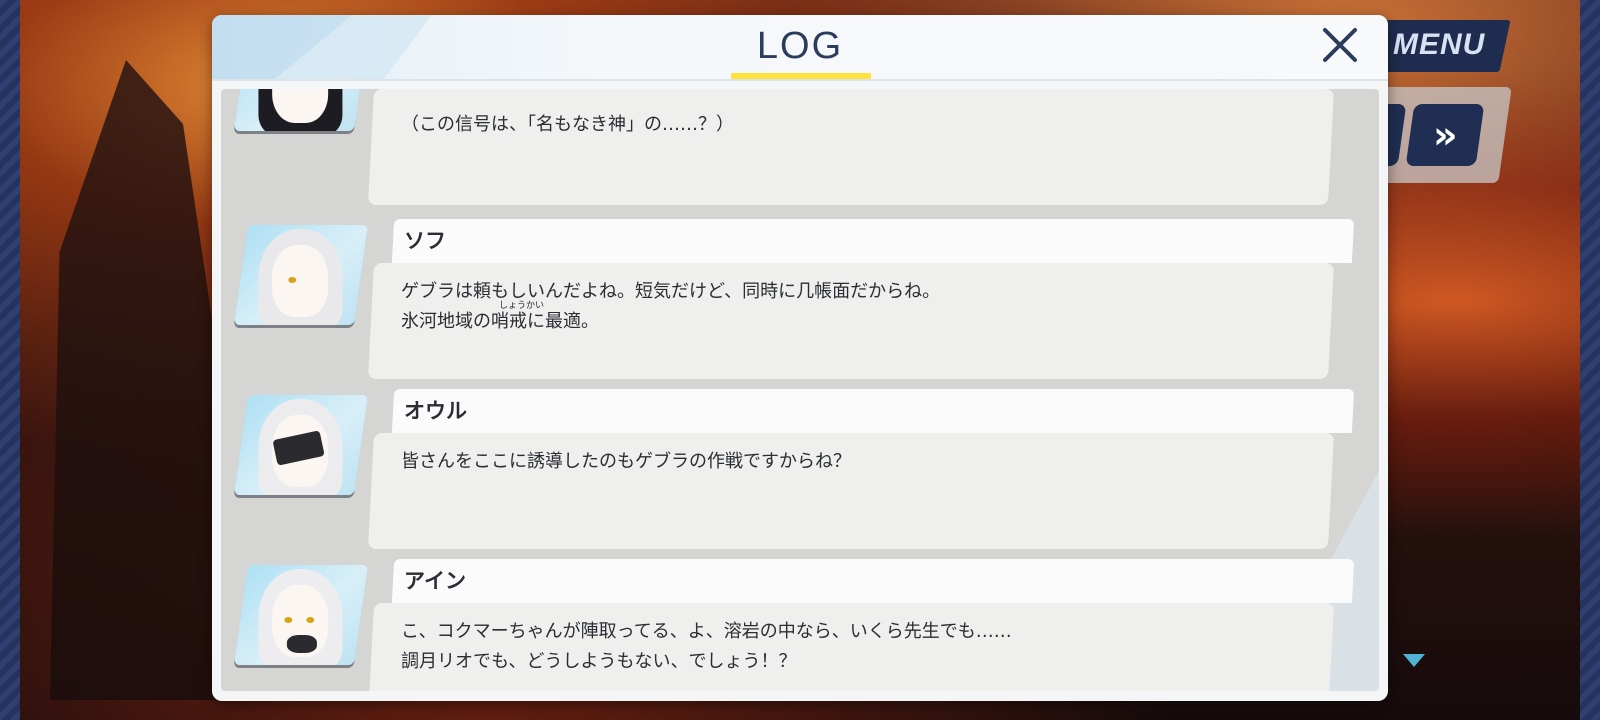  Describe the element at coordinates (301, 110) in the screenshot. I see `portrait-black-hair` at that location.